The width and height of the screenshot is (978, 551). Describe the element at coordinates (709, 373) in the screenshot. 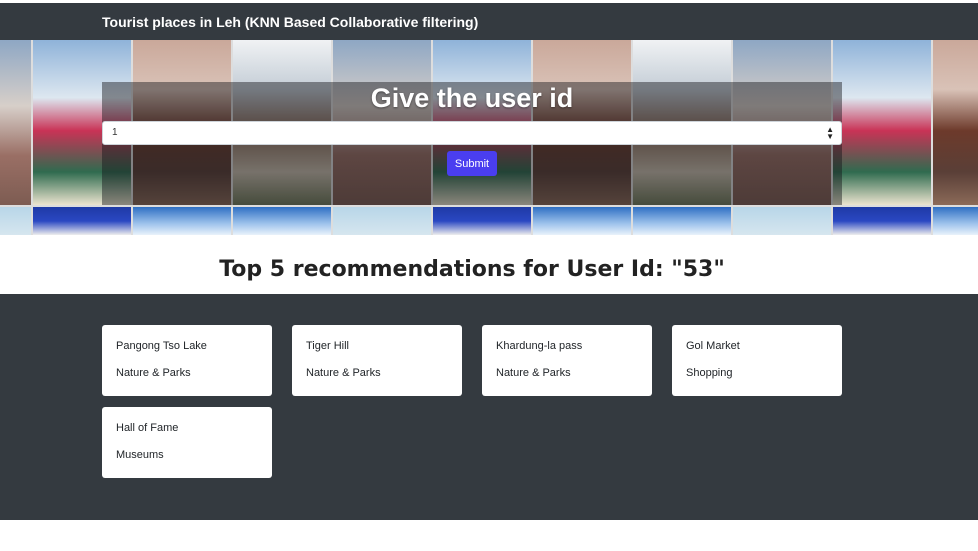

I see `place-category: Shopping` at that location.